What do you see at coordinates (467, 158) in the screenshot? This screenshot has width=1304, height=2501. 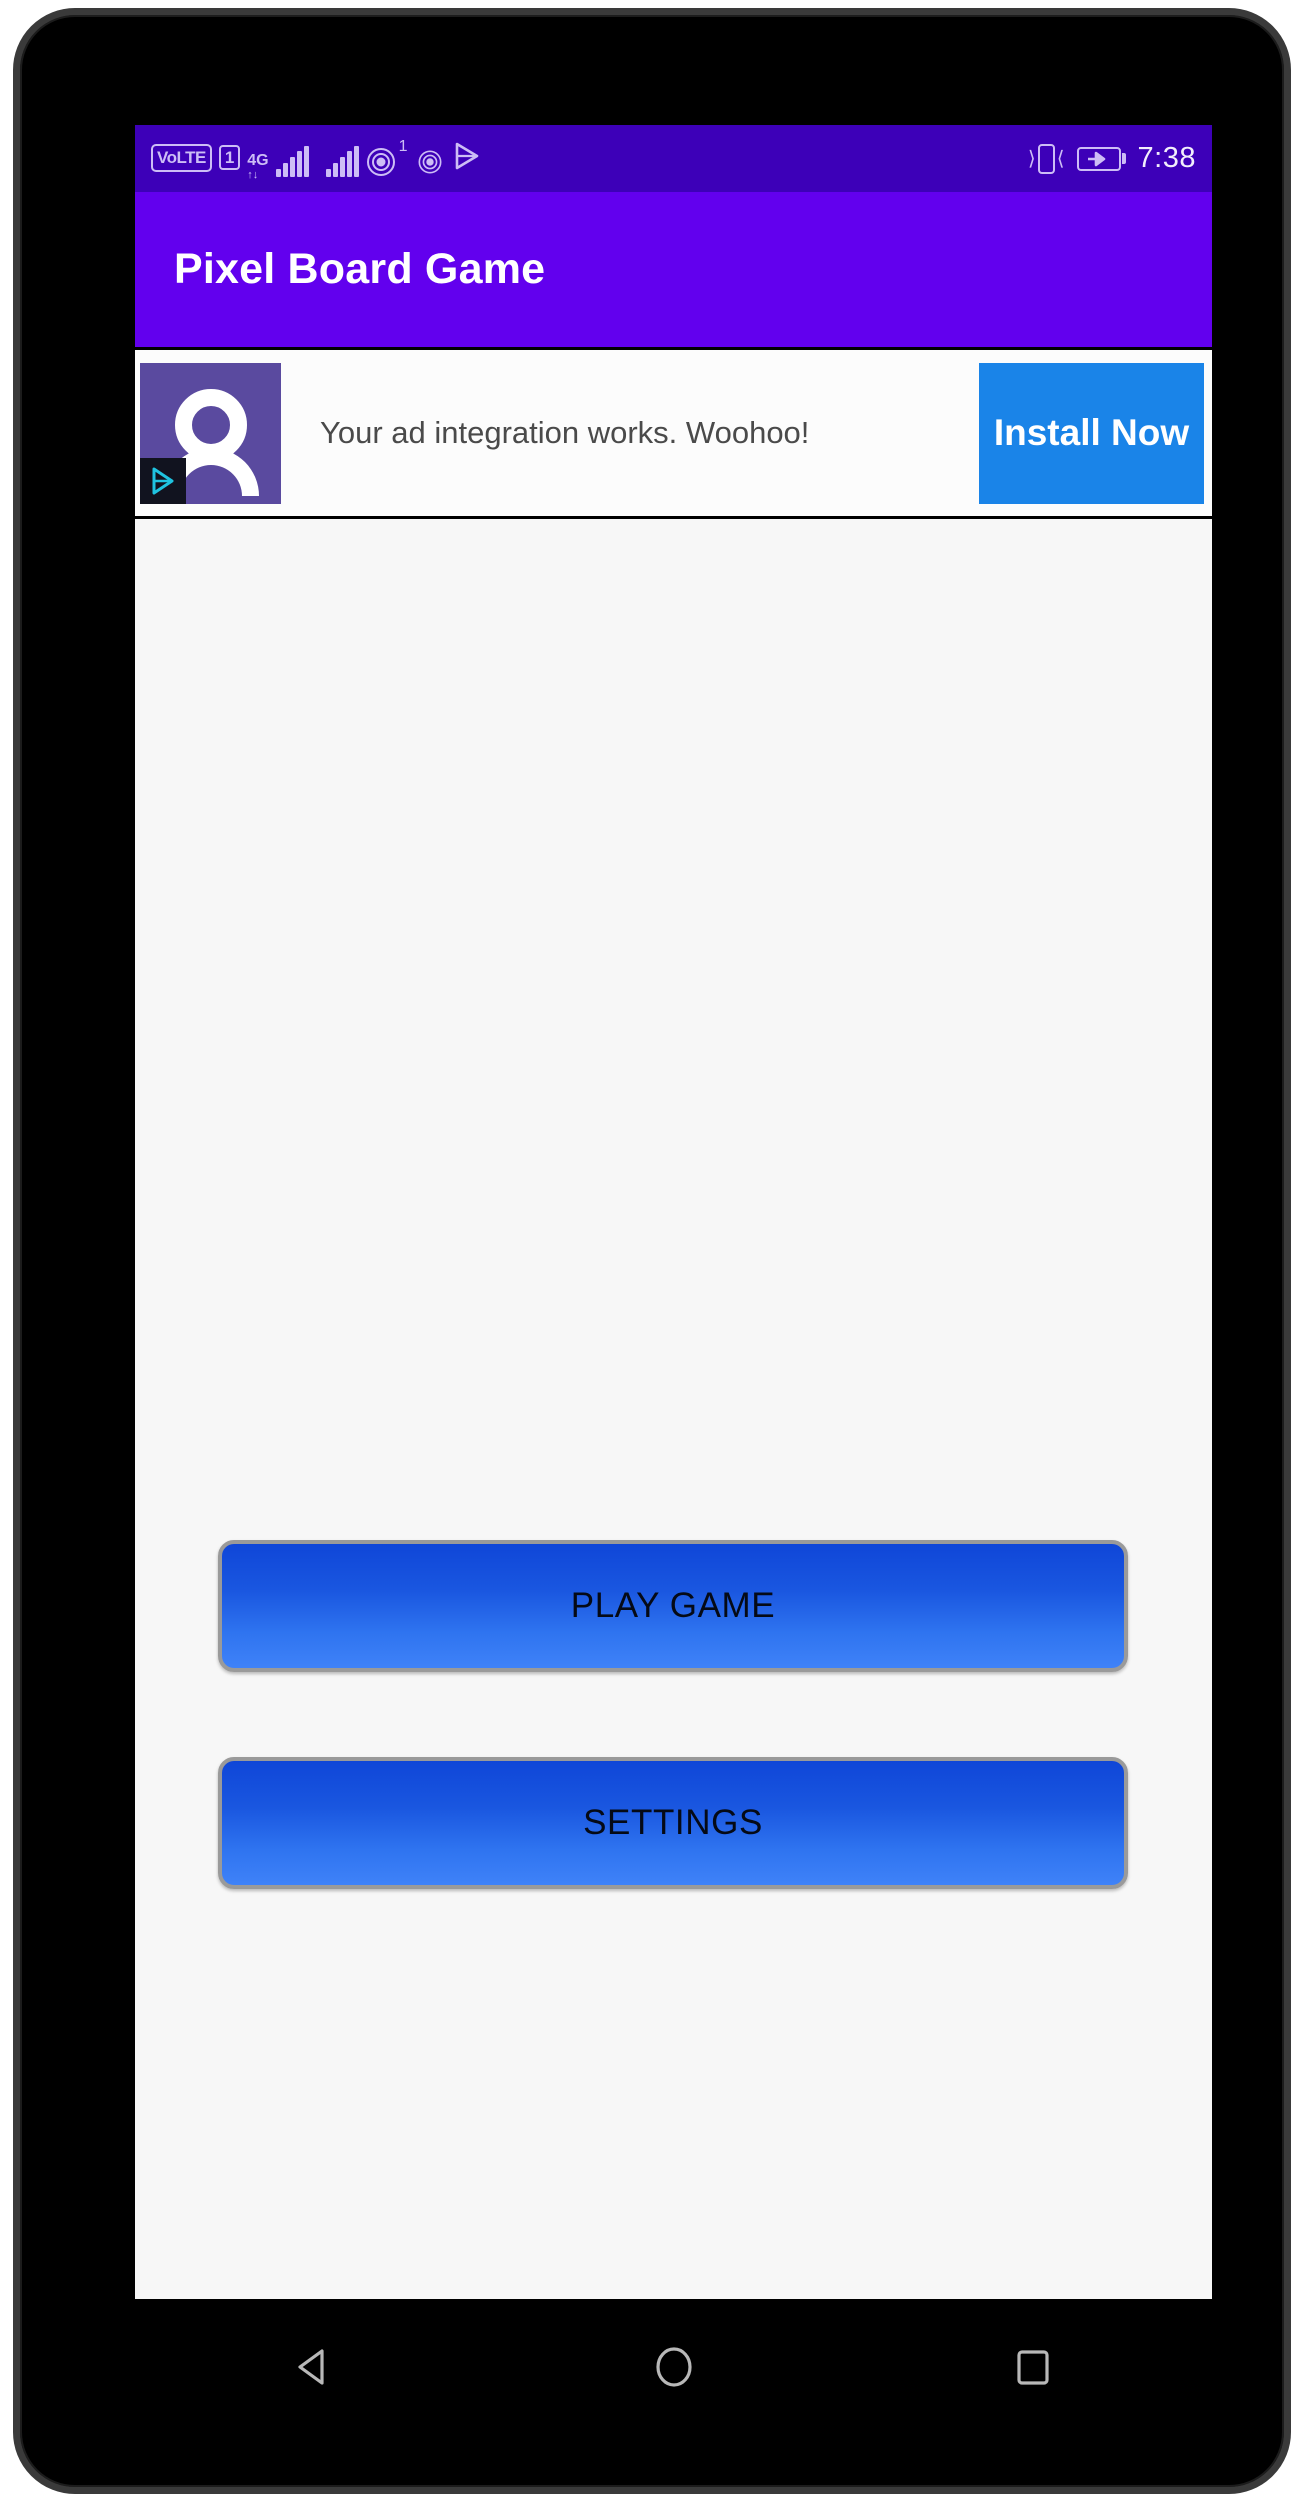 I see `play-store-icon` at bounding box center [467, 158].